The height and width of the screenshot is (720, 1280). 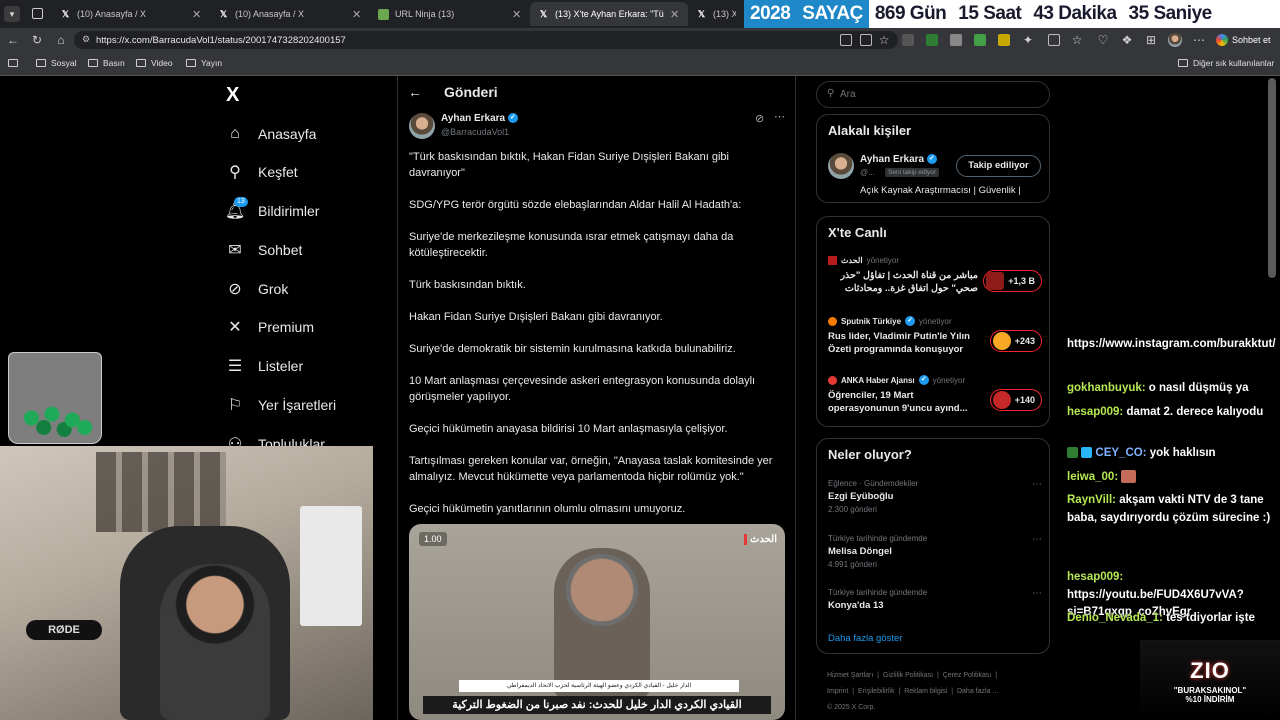 What do you see at coordinates (475, 132) in the screenshot?
I see `author-handle: @BarracudaVol1` at bounding box center [475, 132].